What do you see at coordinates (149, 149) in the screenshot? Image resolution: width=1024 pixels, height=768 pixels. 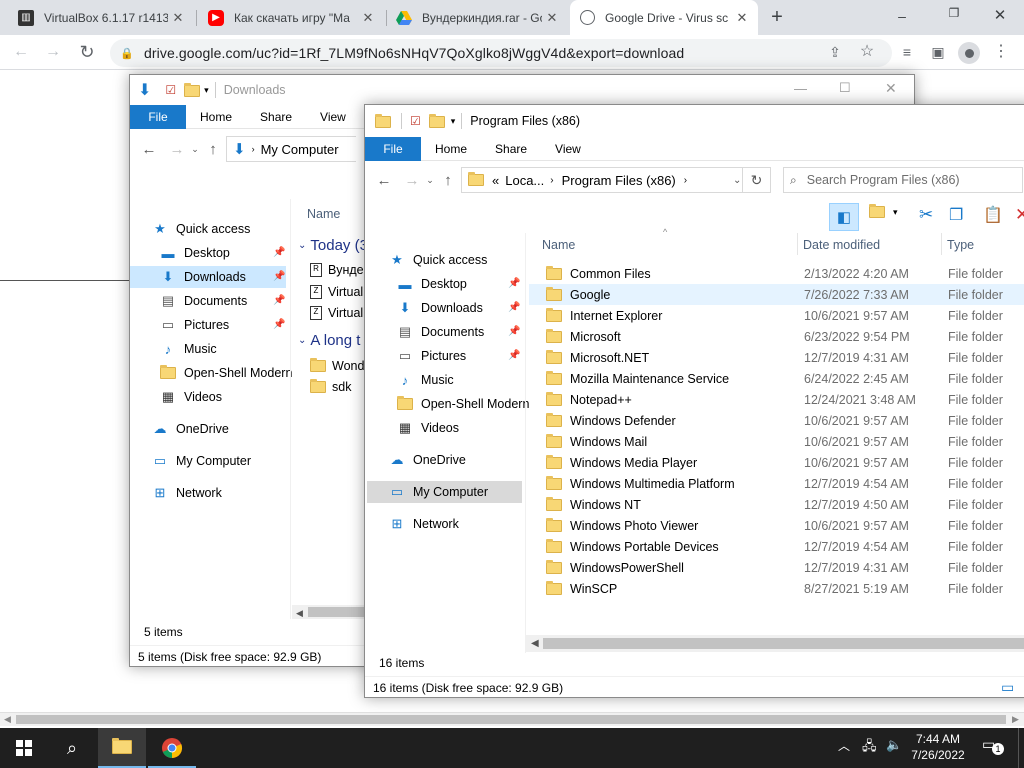 I see `back-icon: ←` at bounding box center [149, 149].